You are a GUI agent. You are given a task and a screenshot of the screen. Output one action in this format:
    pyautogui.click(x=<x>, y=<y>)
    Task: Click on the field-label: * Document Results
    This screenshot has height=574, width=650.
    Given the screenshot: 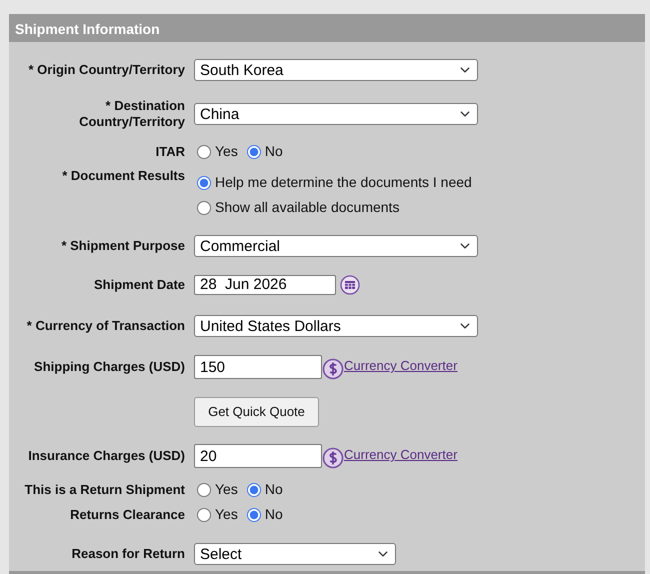 What is the action you would take?
    pyautogui.click(x=123, y=176)
    